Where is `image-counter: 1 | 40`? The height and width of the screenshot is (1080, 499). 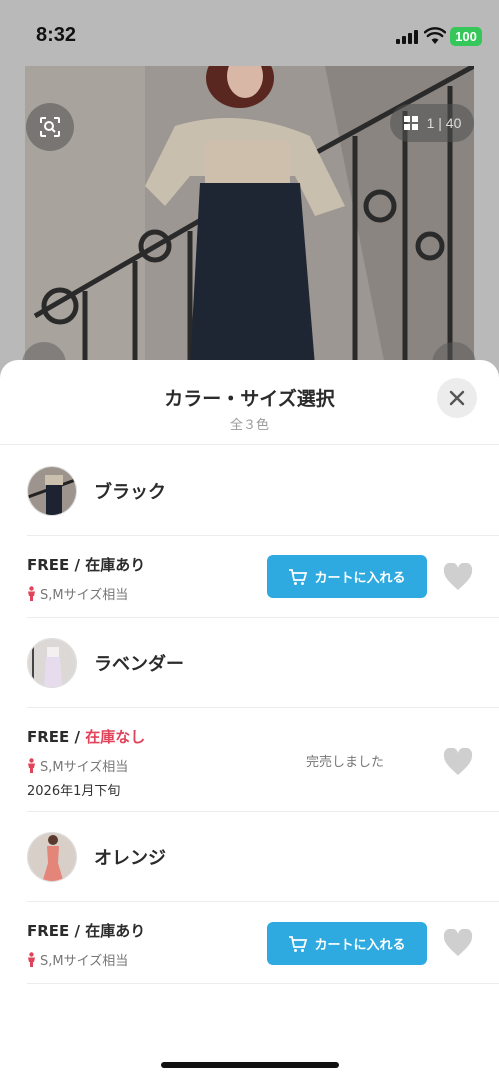 image-counter: 1 | 40 is located at coordinates (432, 123).